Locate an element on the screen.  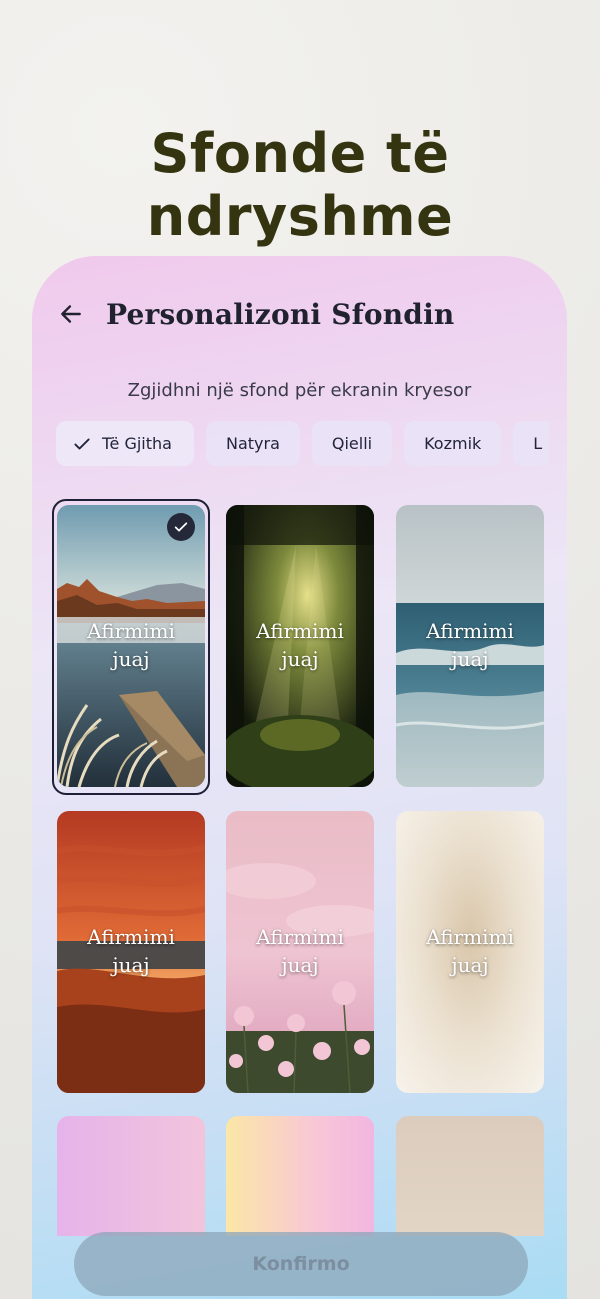
chip-nature: Natyra is located at coordinates (252, 443).